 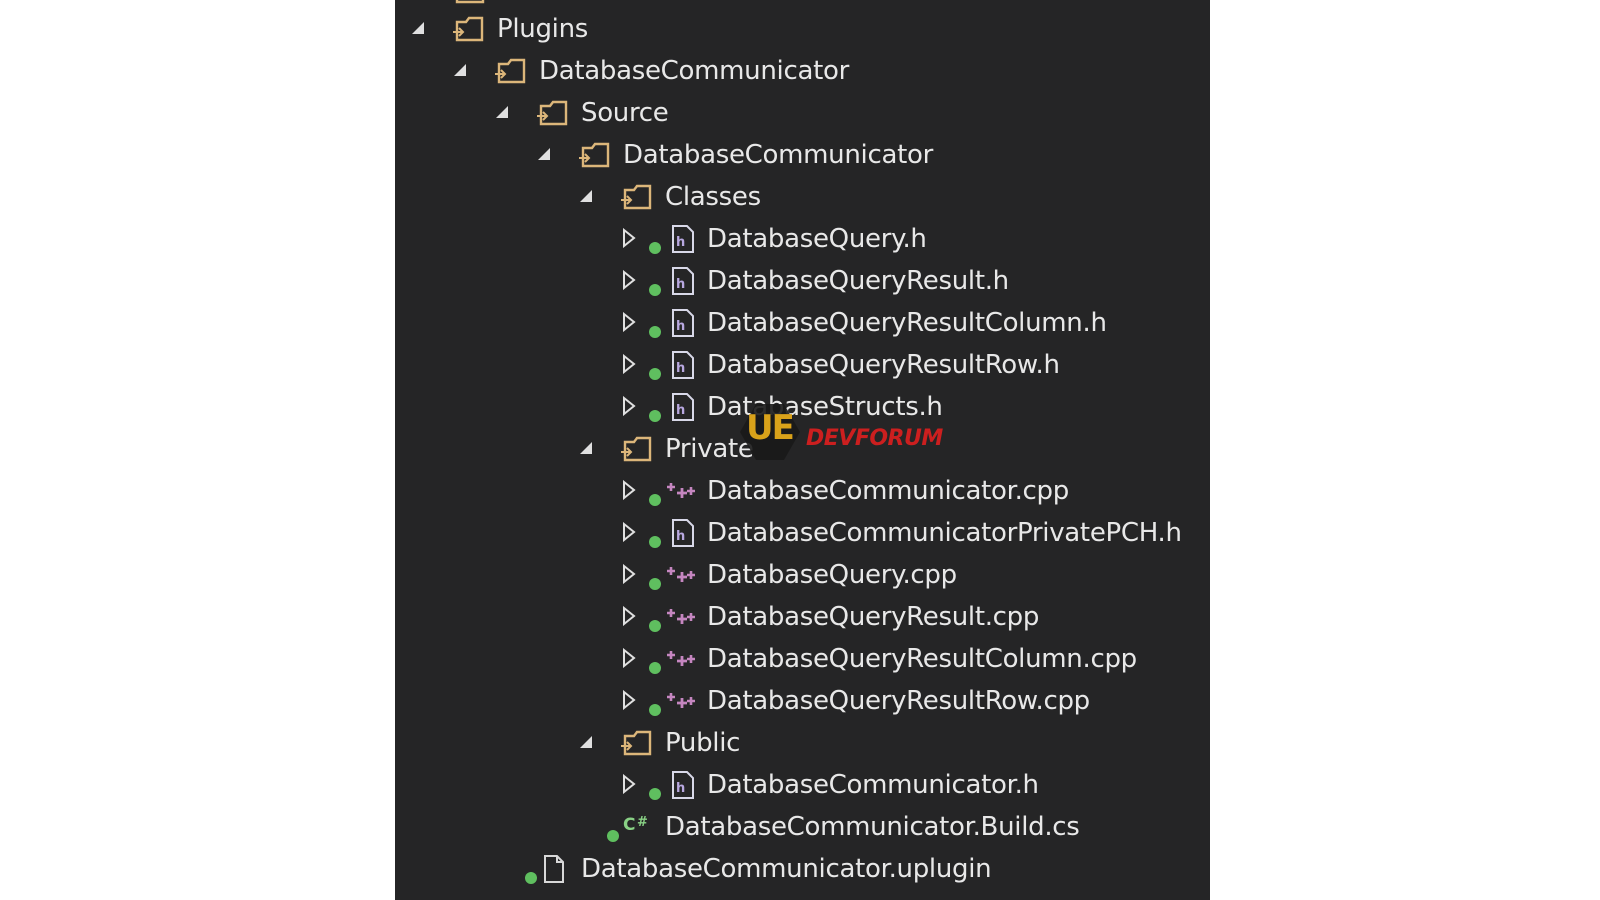 What do you see at coordinates (713, 197) in the screenshot?
I see `tree-label: Classes` at bounding box center [713, 197].